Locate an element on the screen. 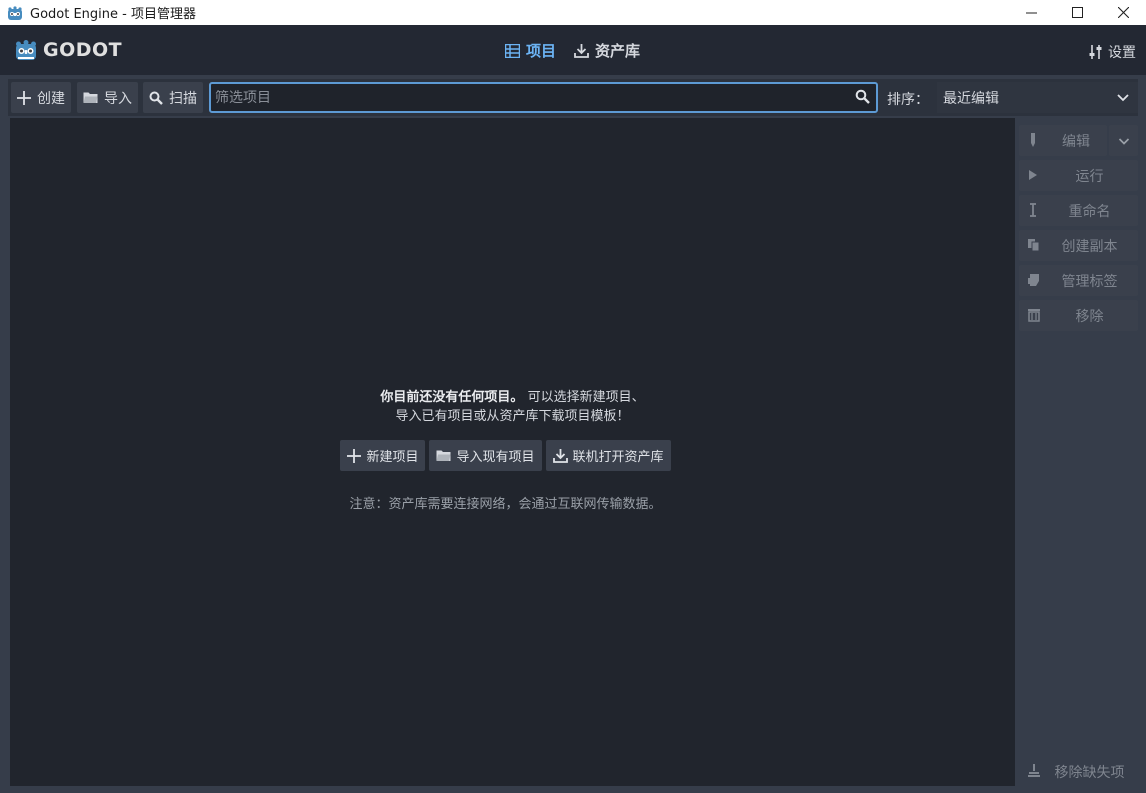 The height and width of the screenshot is (793, 1146). play-icon is located at coordinates (1033, 175).